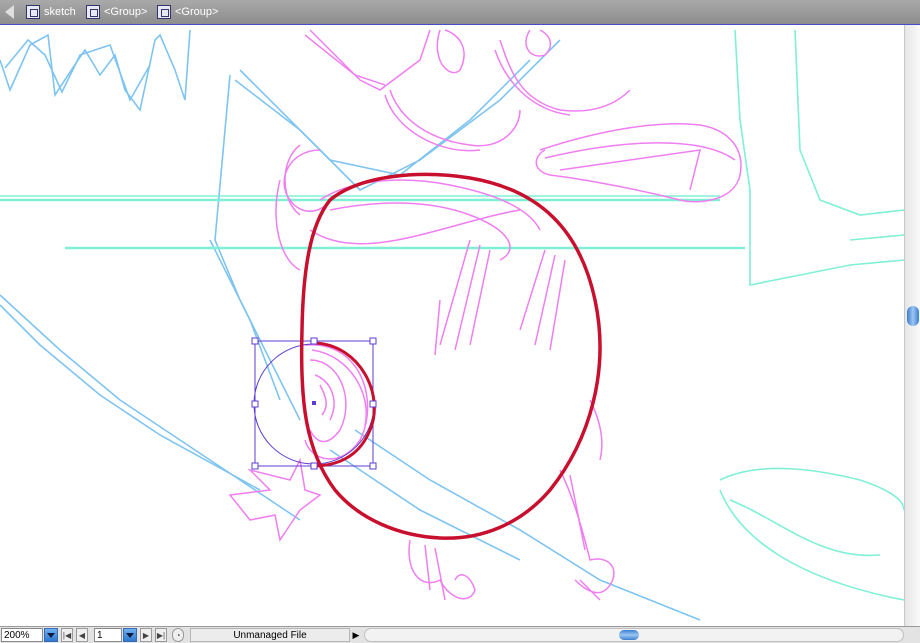 This screenshot has width=920, height=643. What do you see at coordinates (913, 316) in the screenshot?
I see `vertical-scroll-thumb` at bounding box center [913, 316].